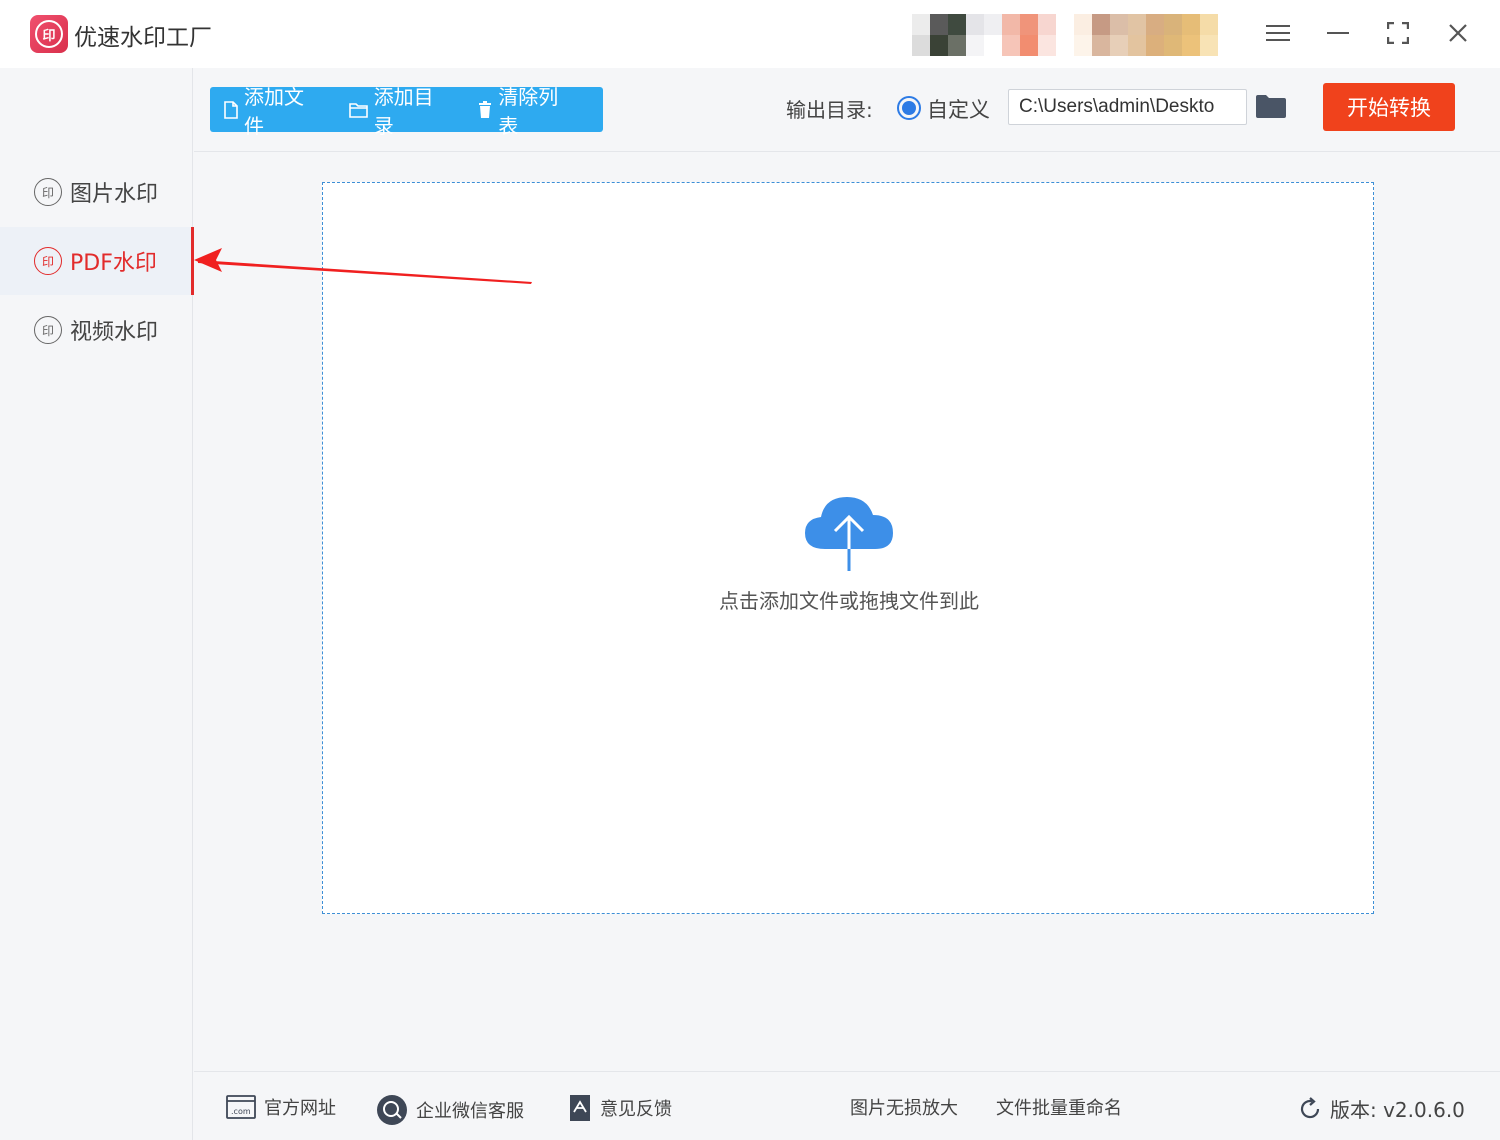 This screenshot has height=1140, width=1500. I want to click on custom-output-radio, so click(909, 108).